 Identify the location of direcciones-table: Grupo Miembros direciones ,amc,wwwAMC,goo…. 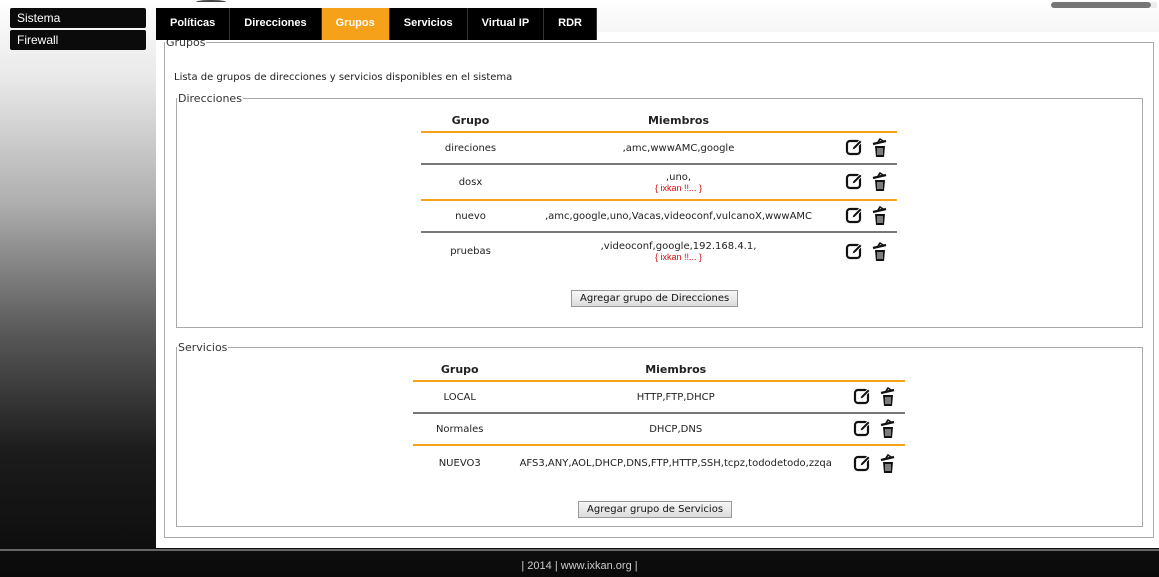
(659, 190).